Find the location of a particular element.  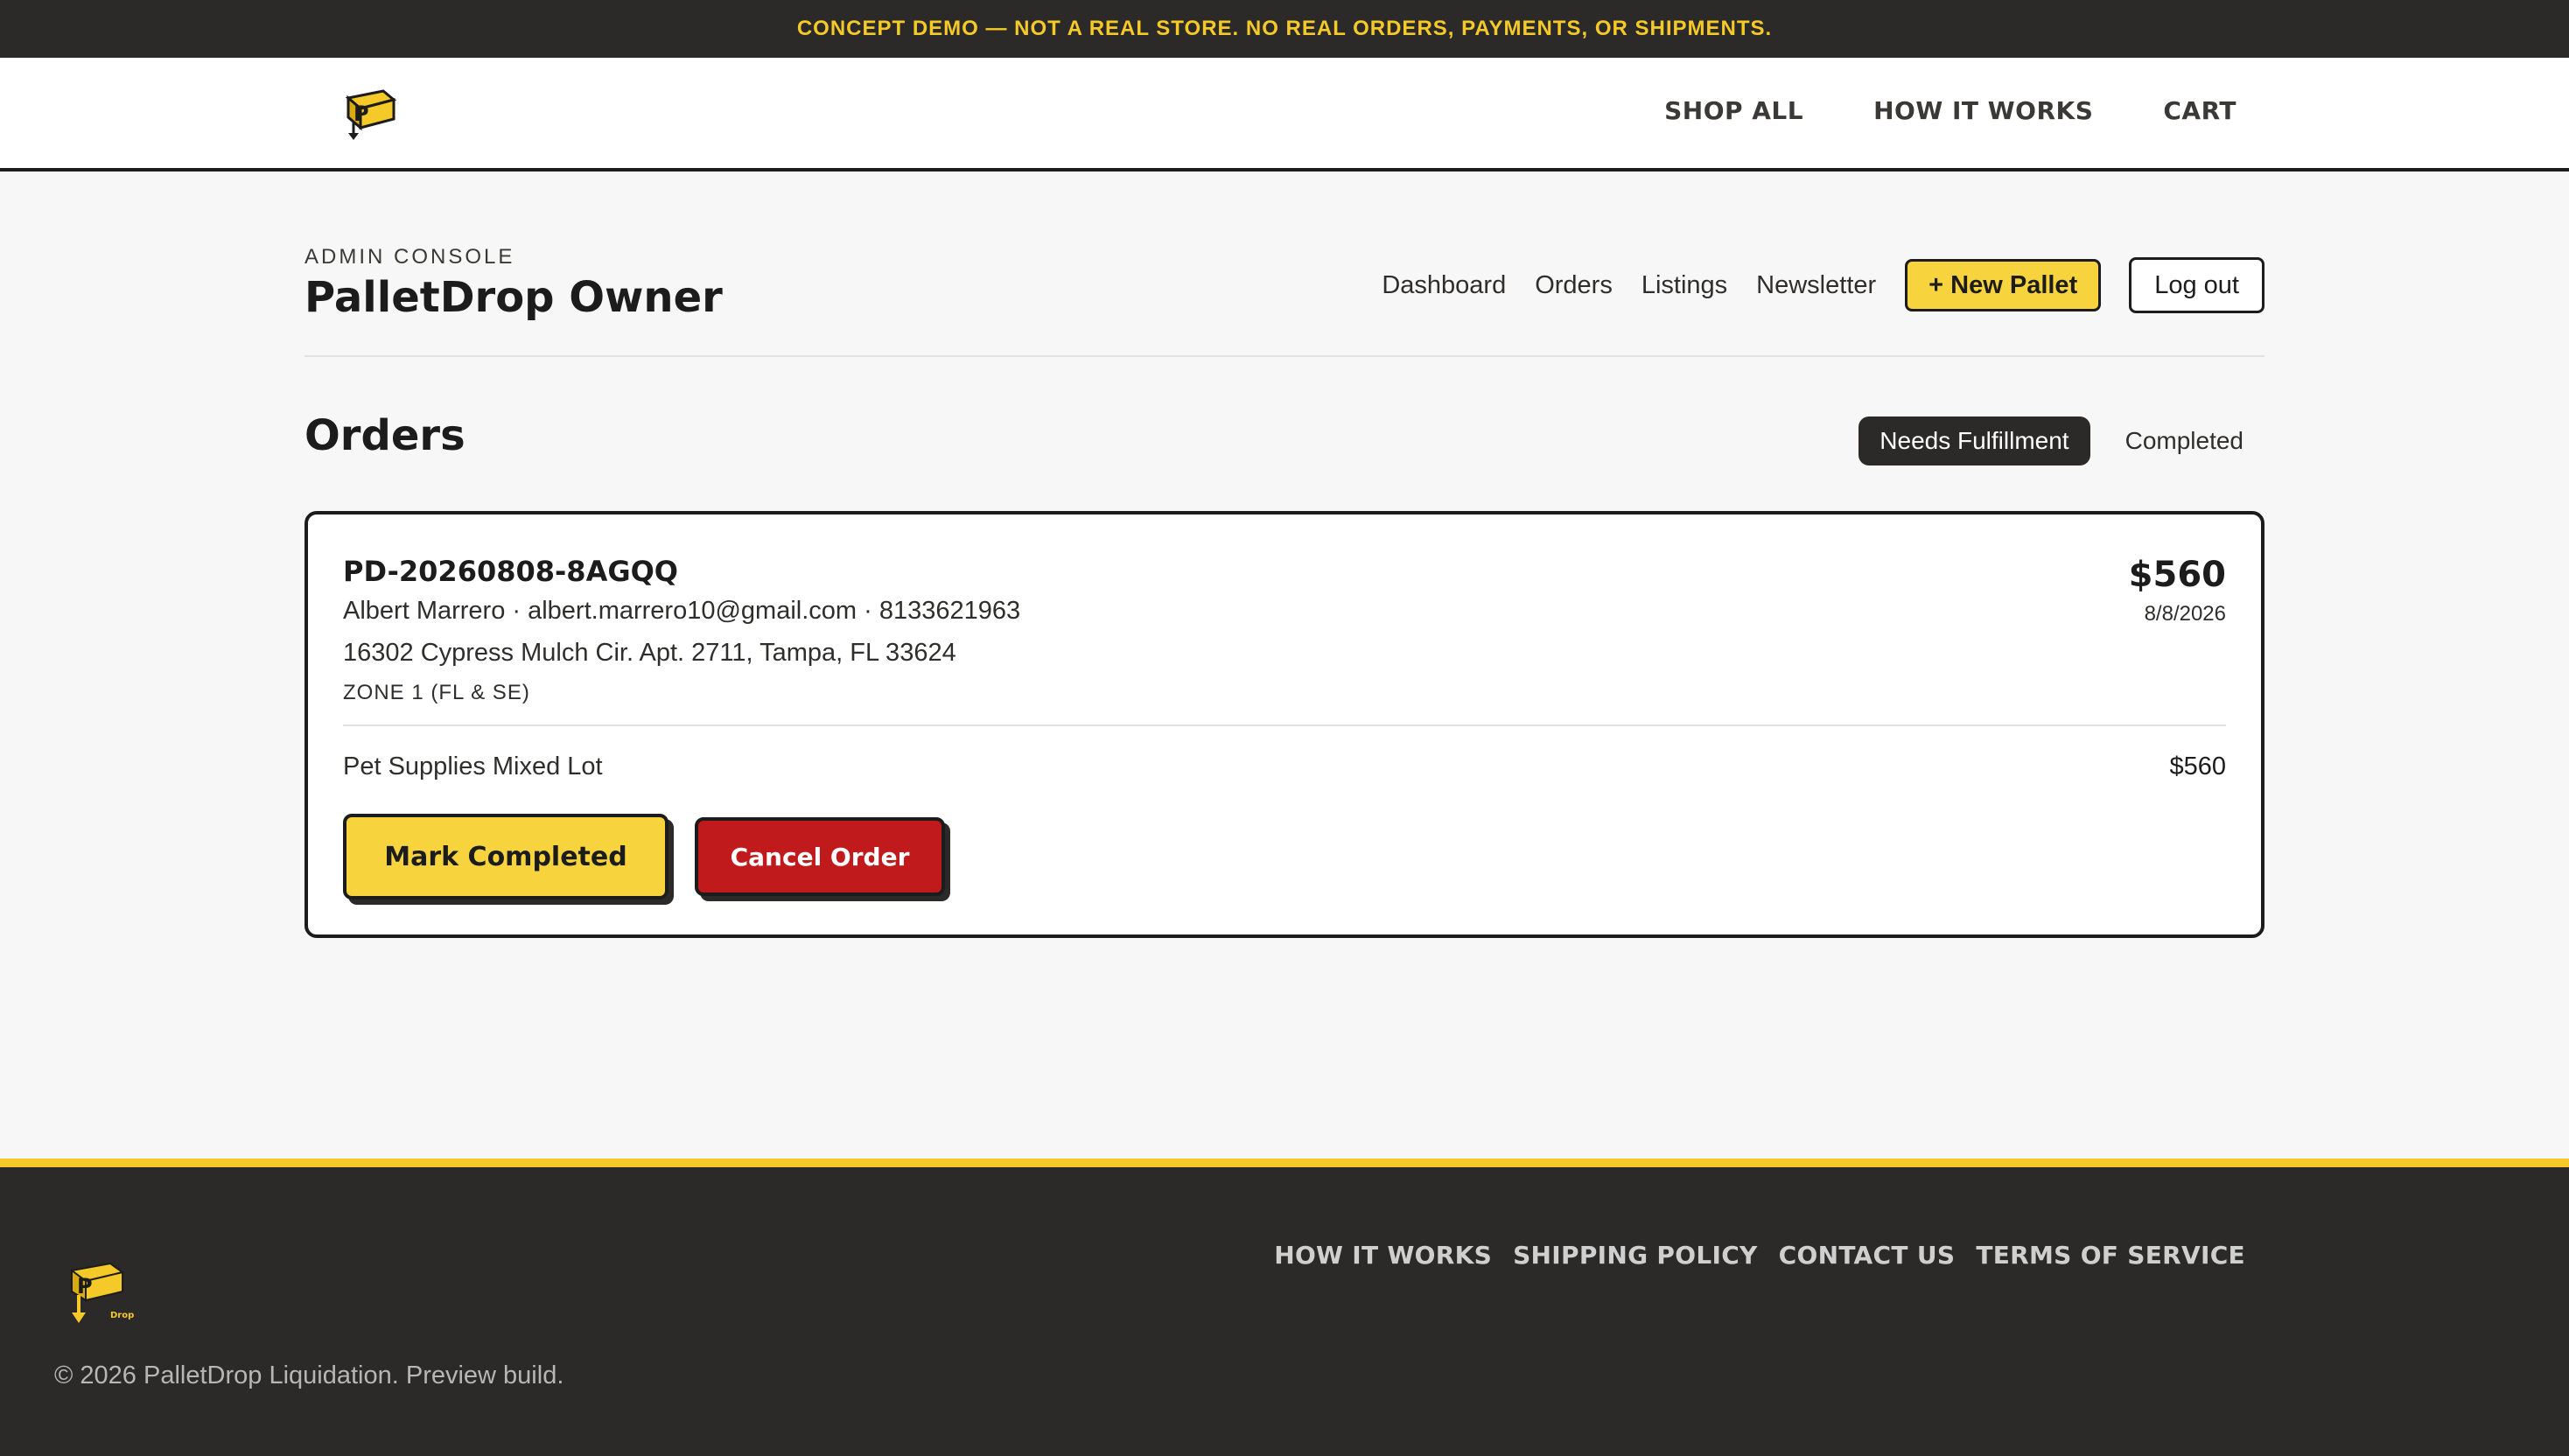

top-navigation: P SHOP ALL HOW IT WORKS CART is located at coordinates (1284, 115).